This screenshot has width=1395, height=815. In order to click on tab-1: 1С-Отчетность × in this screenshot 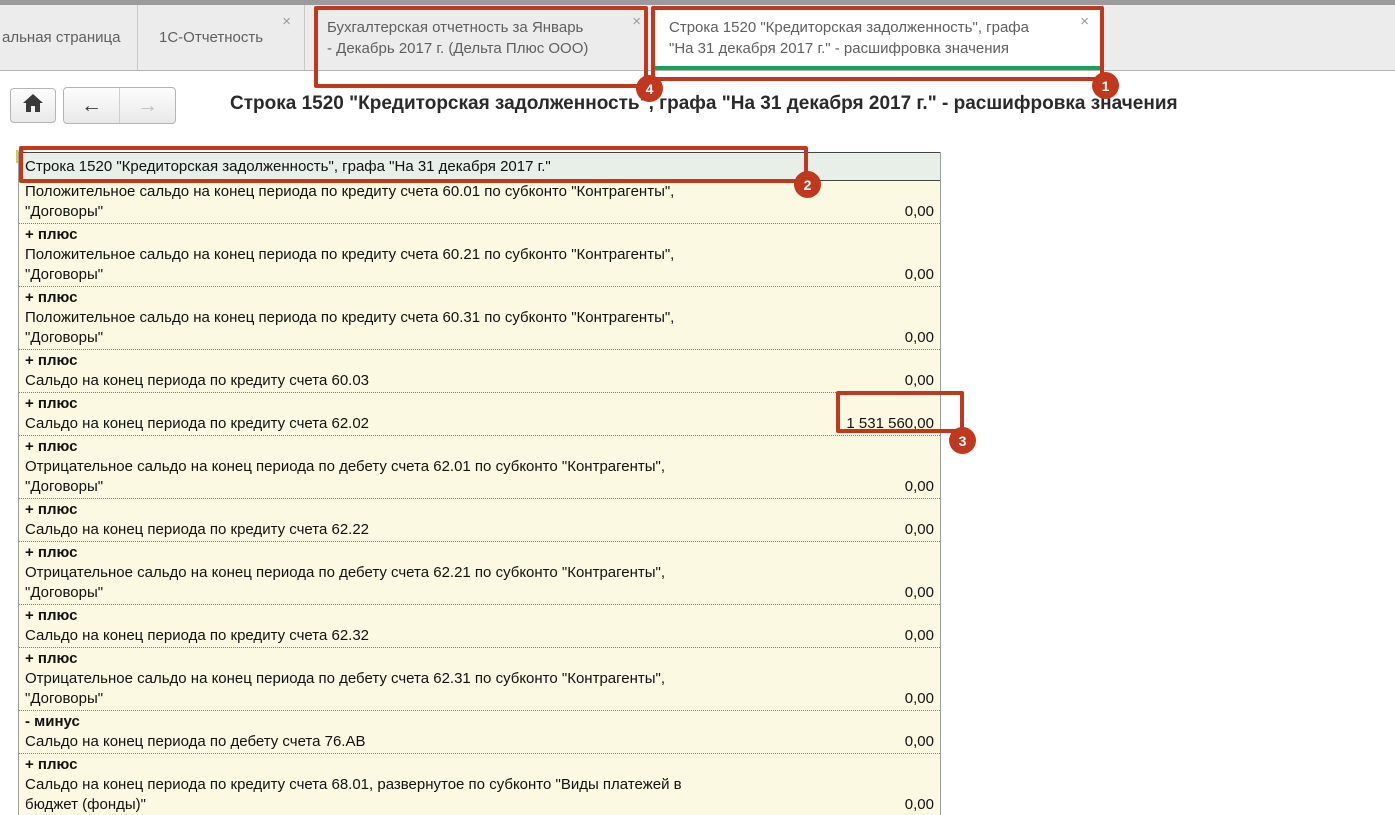, I will do `click(221, 37)`.